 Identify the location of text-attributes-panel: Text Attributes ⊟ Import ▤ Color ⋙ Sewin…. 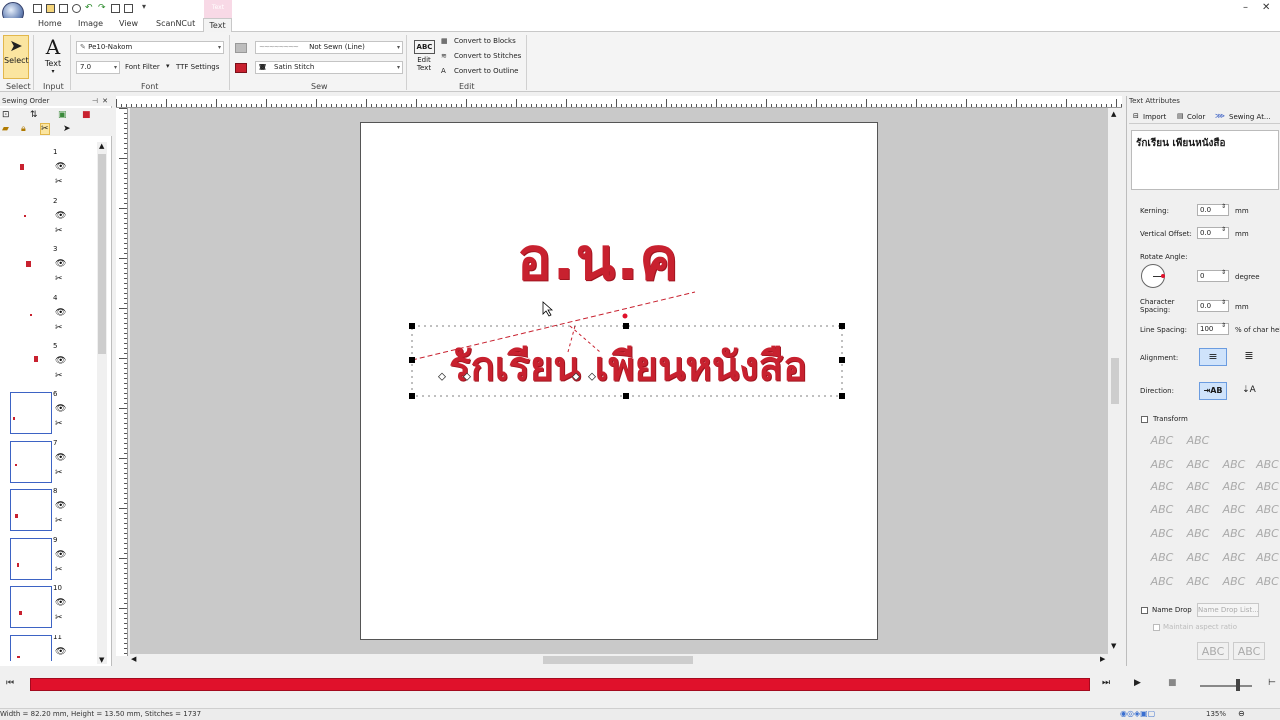
(1203, 381).